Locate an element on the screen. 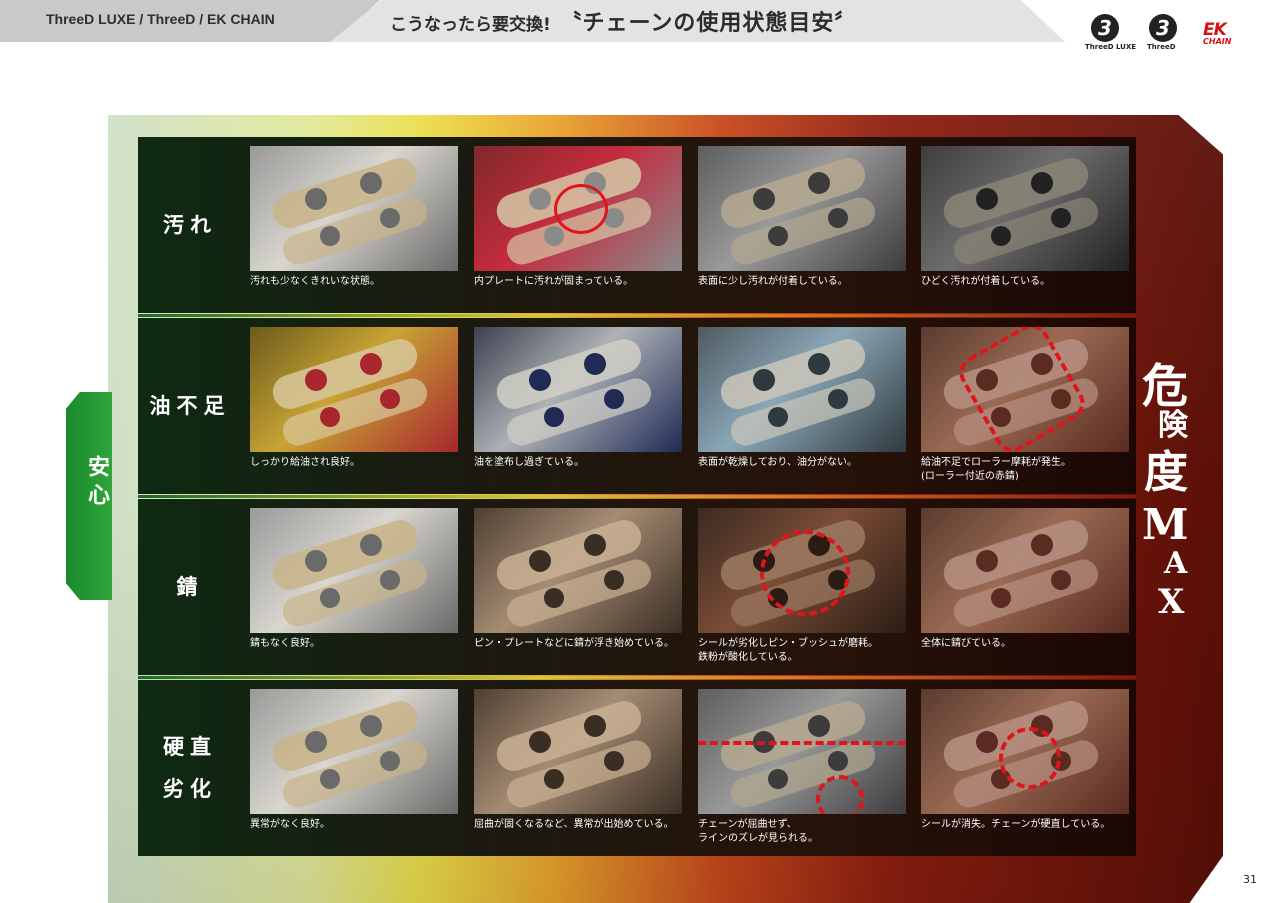  threed-luxe-logo: 3 ThreeD LUXE is located at coordinates (1111, 32).